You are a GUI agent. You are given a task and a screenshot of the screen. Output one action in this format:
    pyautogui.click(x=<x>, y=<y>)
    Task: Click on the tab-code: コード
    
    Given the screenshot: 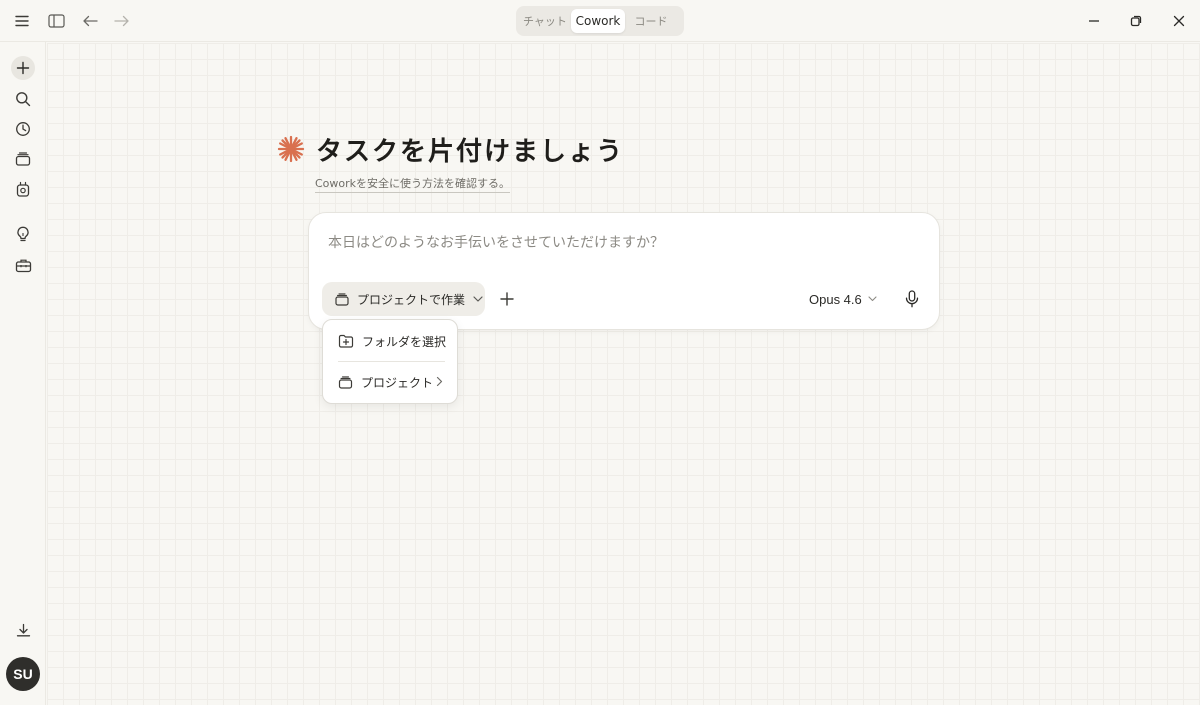 What is the action you would take?
    pyautogui.click(x=651, y=21)
    